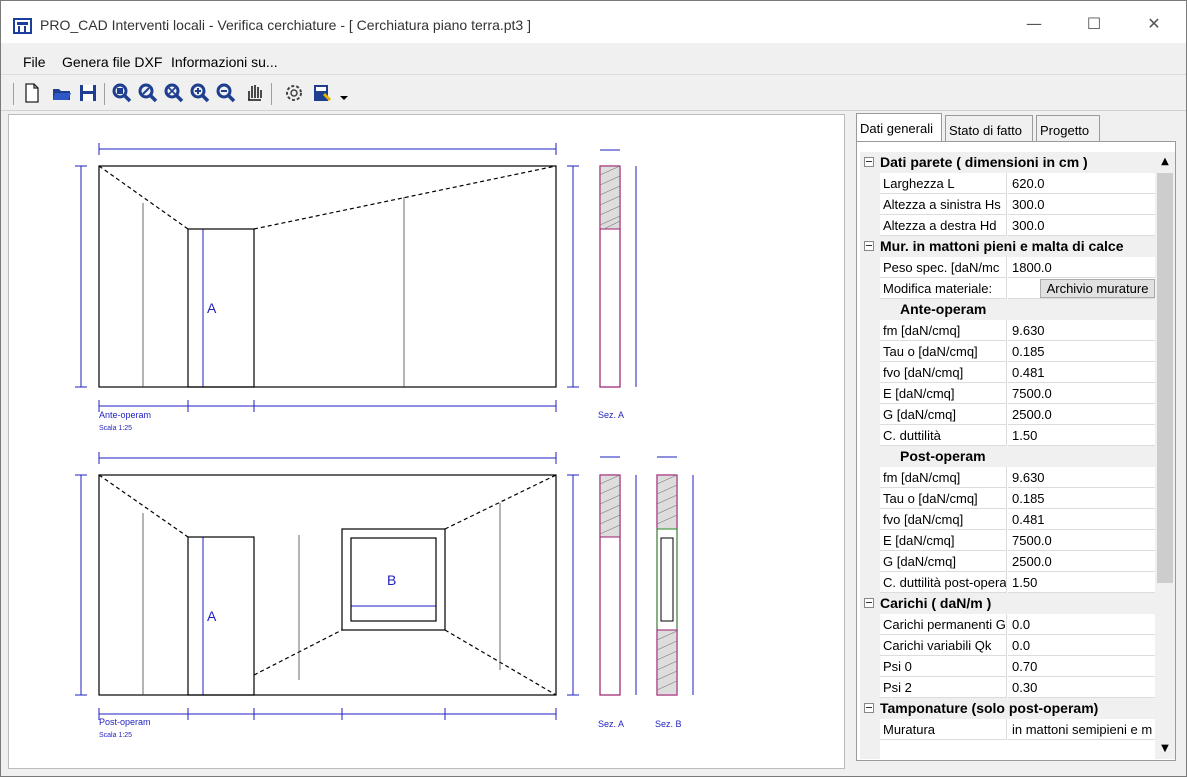  Describe the element at coordinates (1081, 624) in the screenshot. I see `carichi-permanenti-value: 0.0` at that location.